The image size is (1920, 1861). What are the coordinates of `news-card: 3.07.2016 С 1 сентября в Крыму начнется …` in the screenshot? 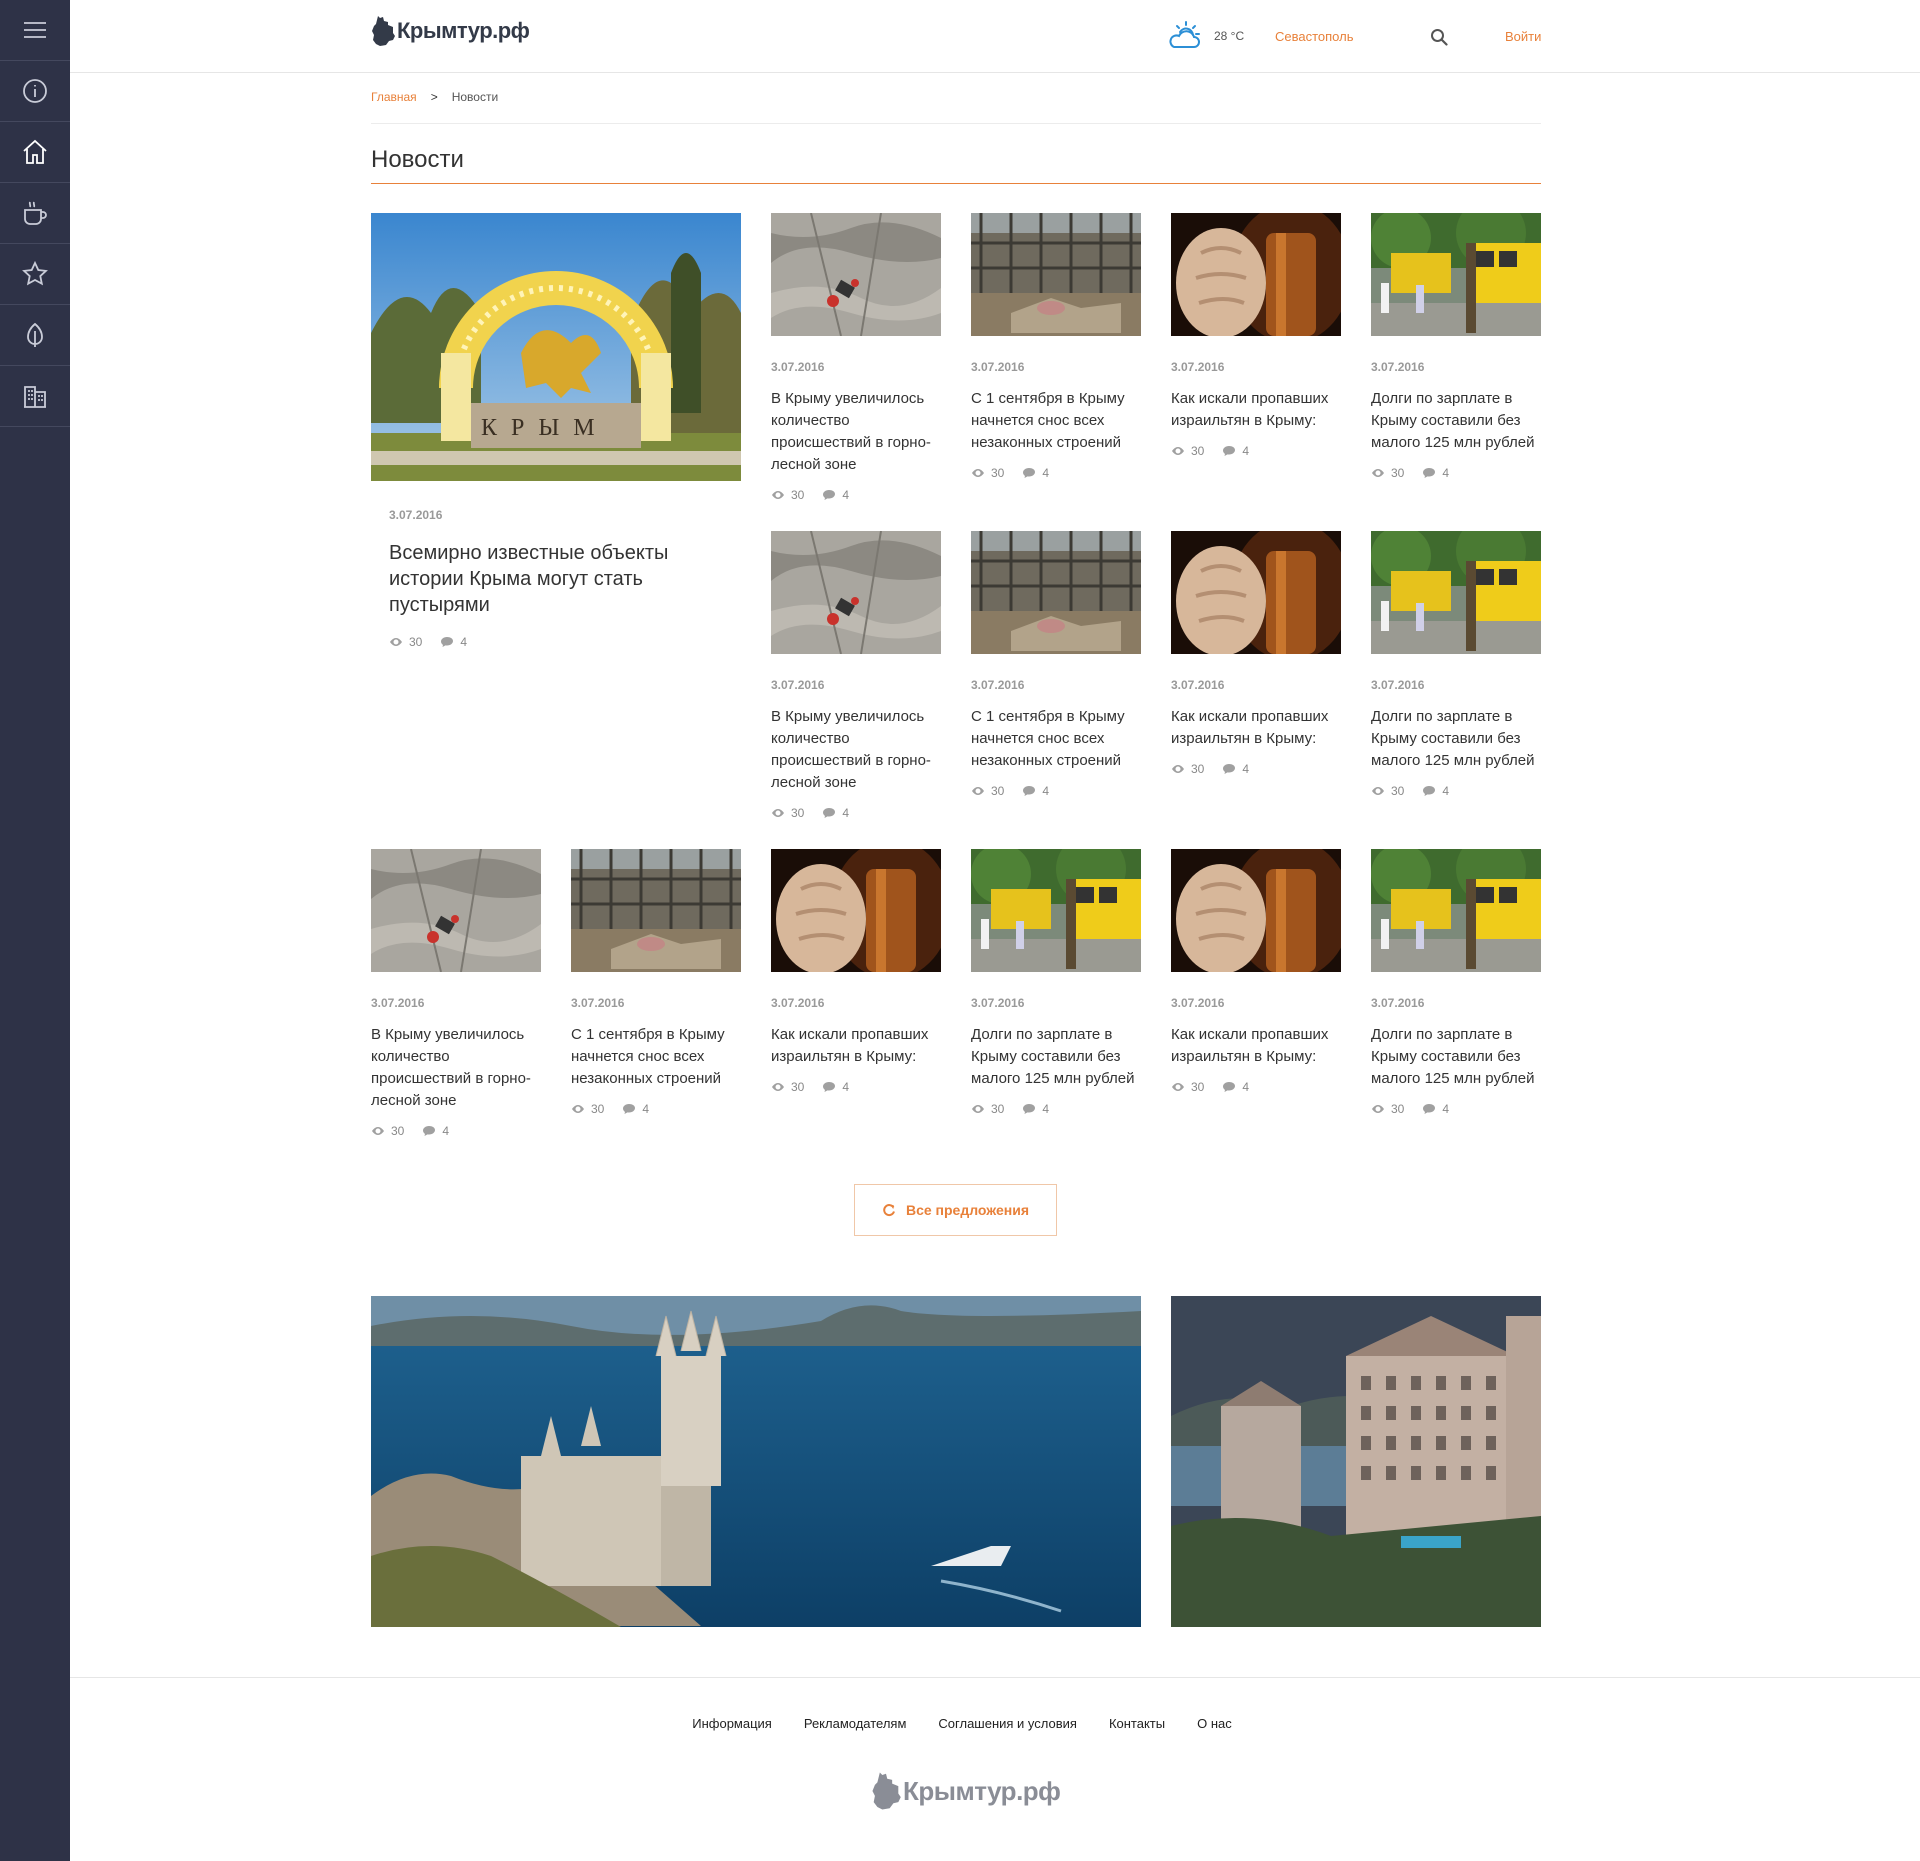 It's located at (1056, 664).